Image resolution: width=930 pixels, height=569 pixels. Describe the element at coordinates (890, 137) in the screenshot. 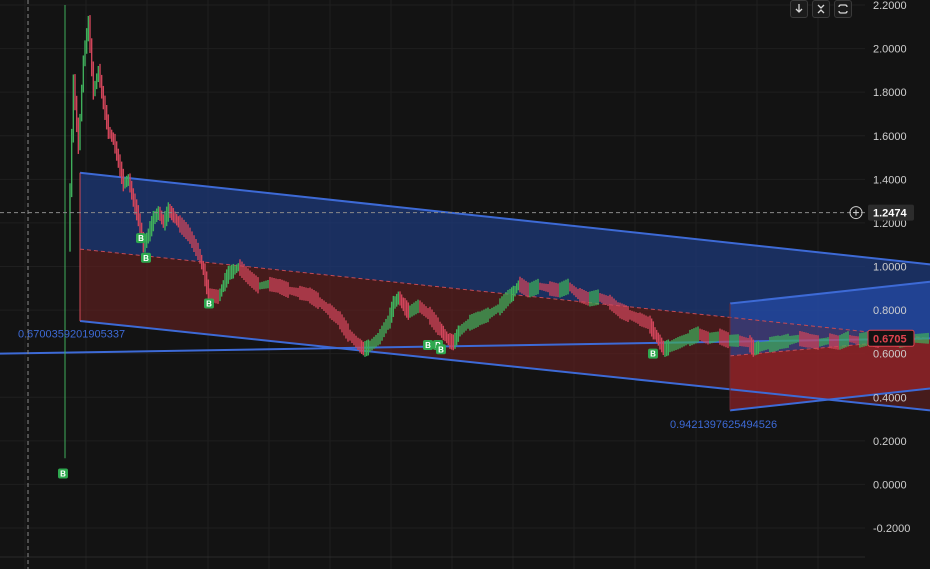

I see `y-tick-label: 1.6000` at that location.